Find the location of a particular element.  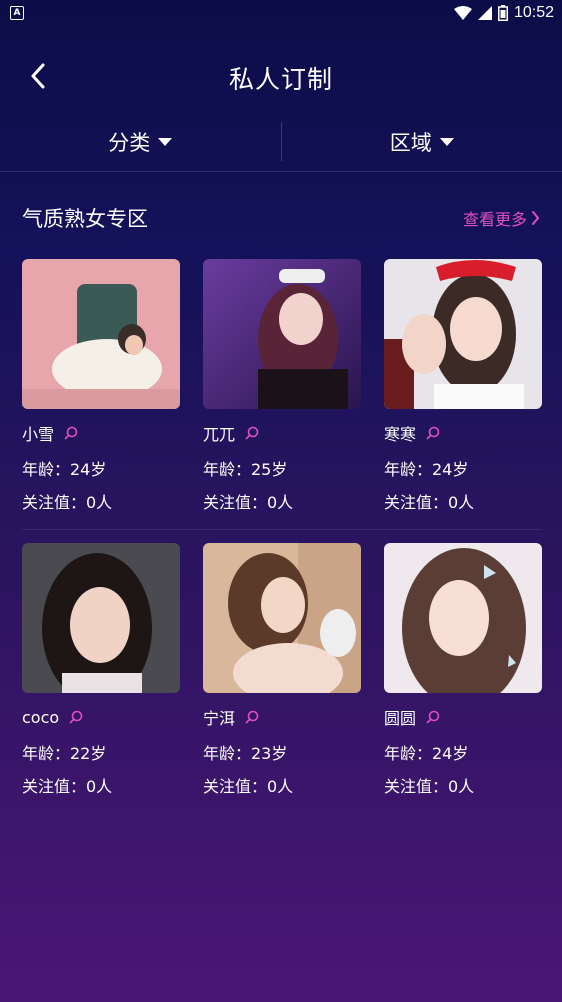

section-header: 气质熟女专区 查看更多 is located at coordinates (281, 218).